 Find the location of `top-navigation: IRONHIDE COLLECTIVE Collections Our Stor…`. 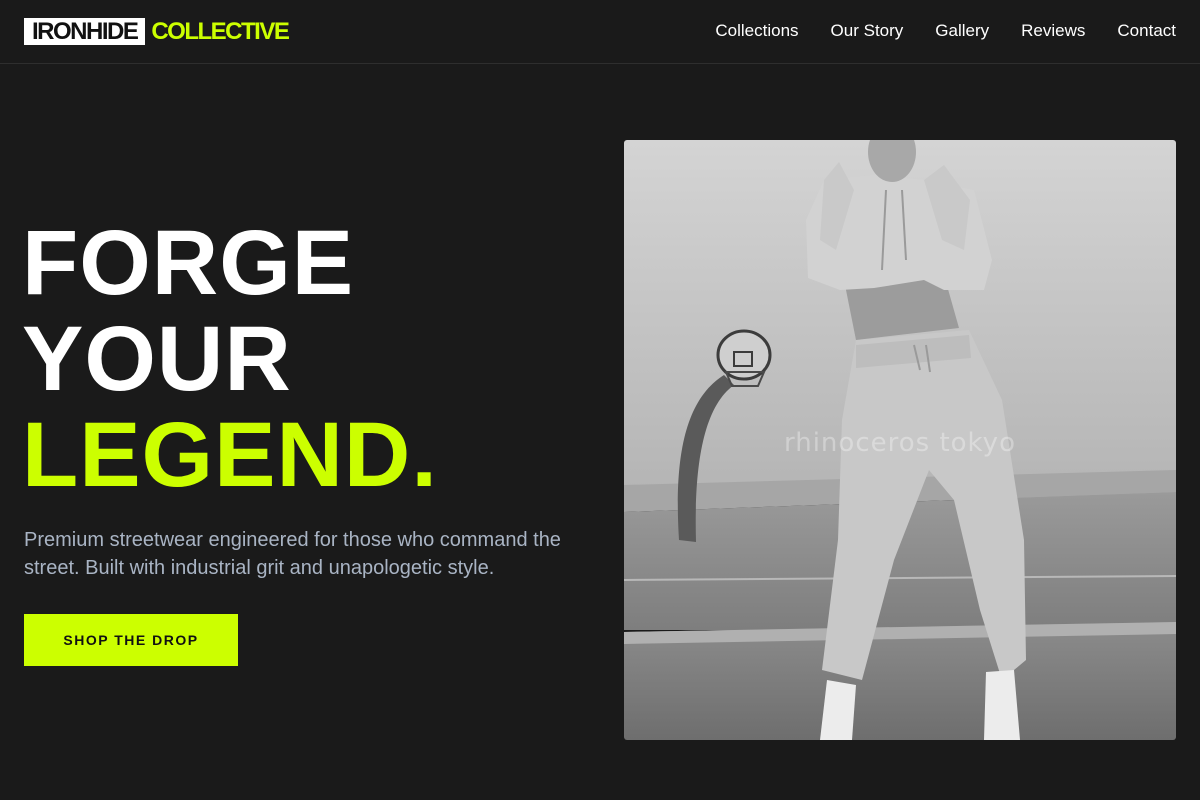

top-navigation: IRONHIDE COLLECTIVE Collections Our Stor… is located at coordinates (600, 32).